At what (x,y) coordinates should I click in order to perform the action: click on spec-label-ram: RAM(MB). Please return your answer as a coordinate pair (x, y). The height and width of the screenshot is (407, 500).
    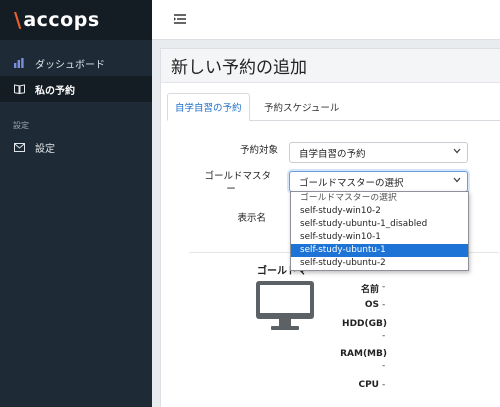
    Looking at the image, I should click on (363, 354).